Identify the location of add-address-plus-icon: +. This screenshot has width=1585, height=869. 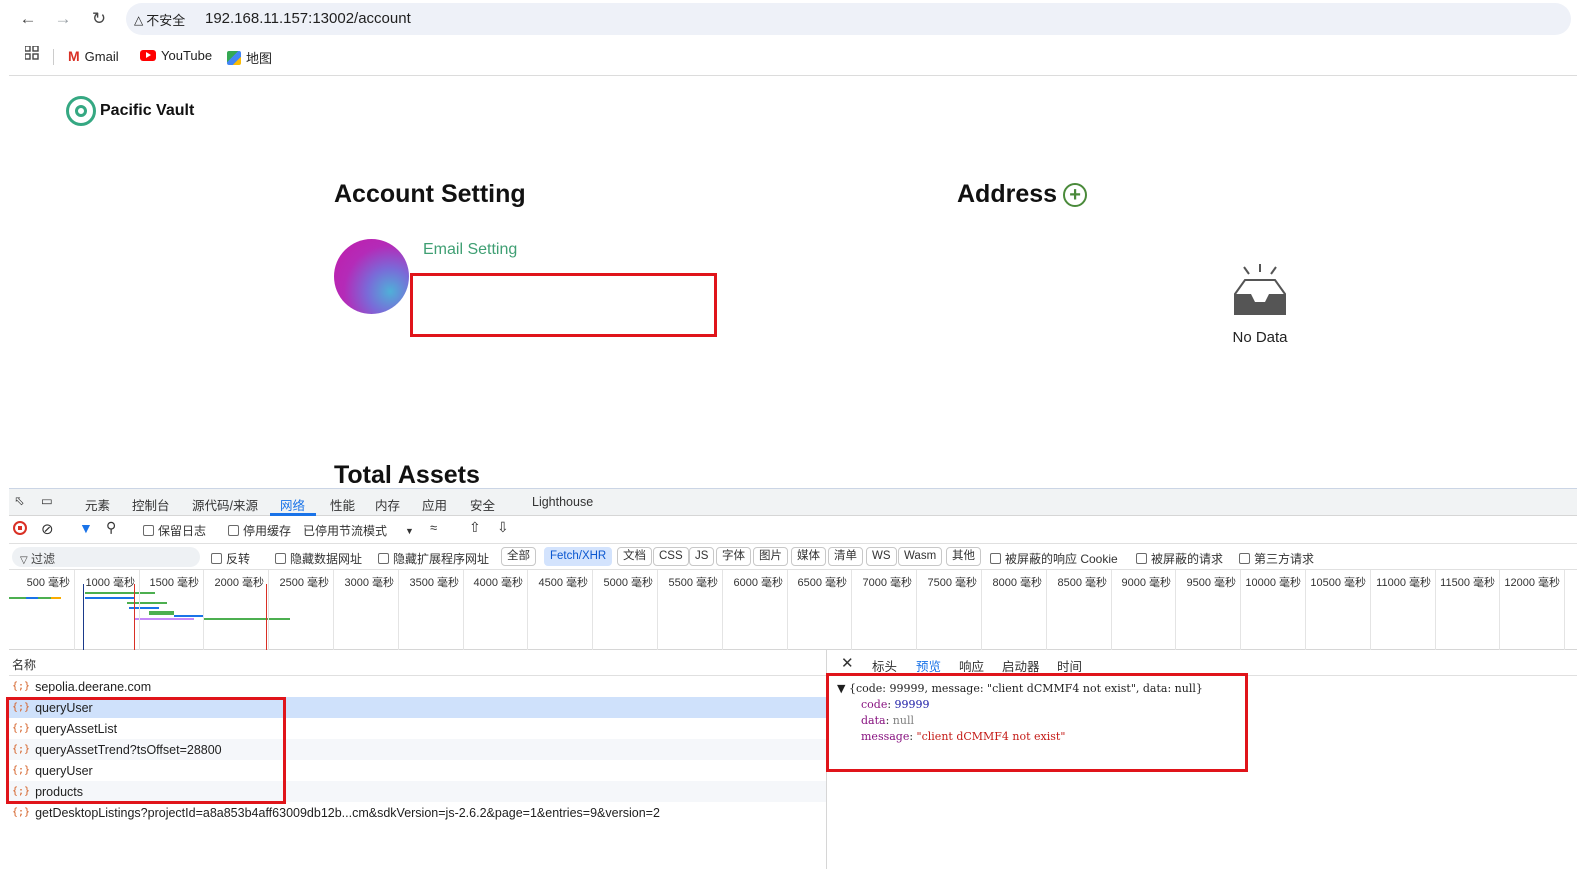
(1075, 195).